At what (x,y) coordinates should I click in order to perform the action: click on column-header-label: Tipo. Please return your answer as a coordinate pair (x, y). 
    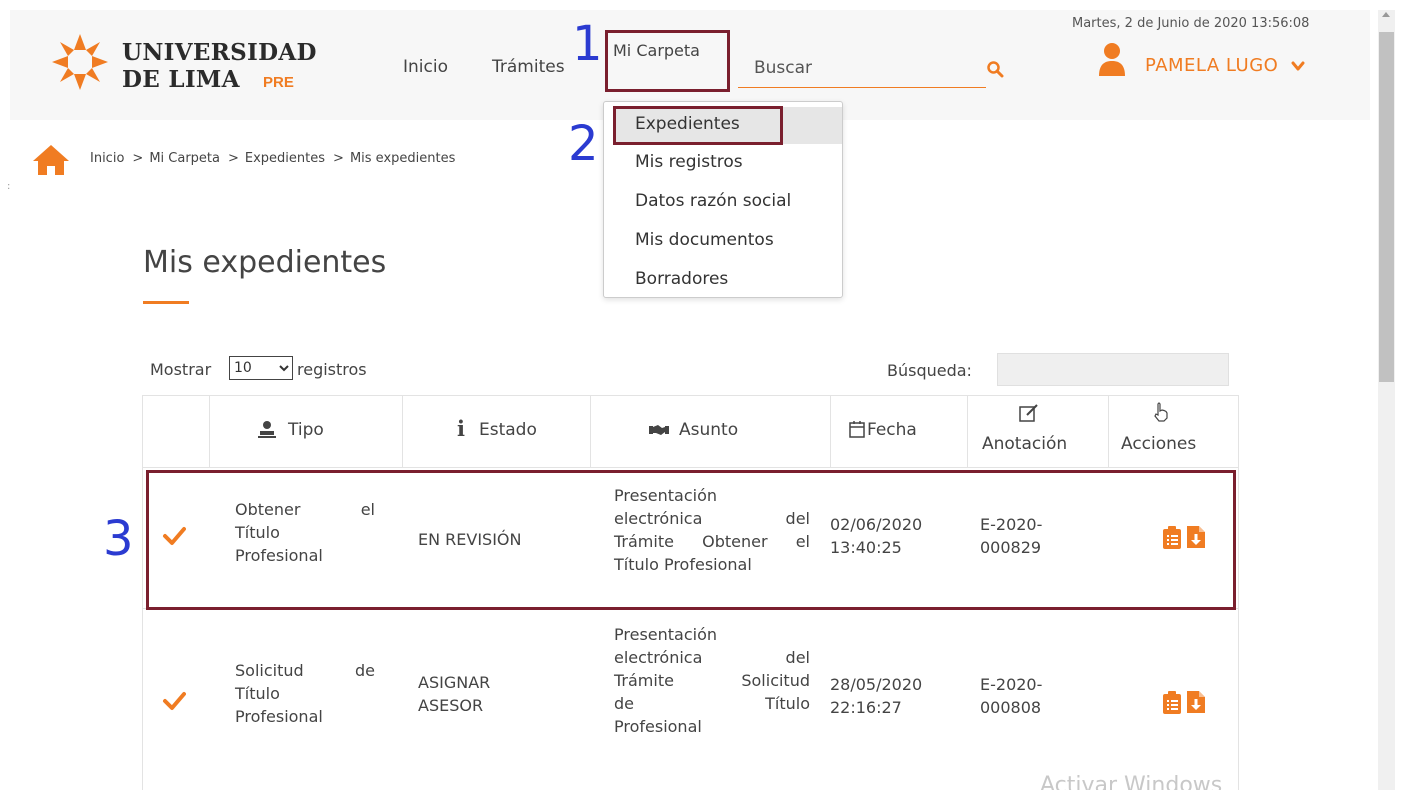
    Looking at the image, I should click on (306, 430).